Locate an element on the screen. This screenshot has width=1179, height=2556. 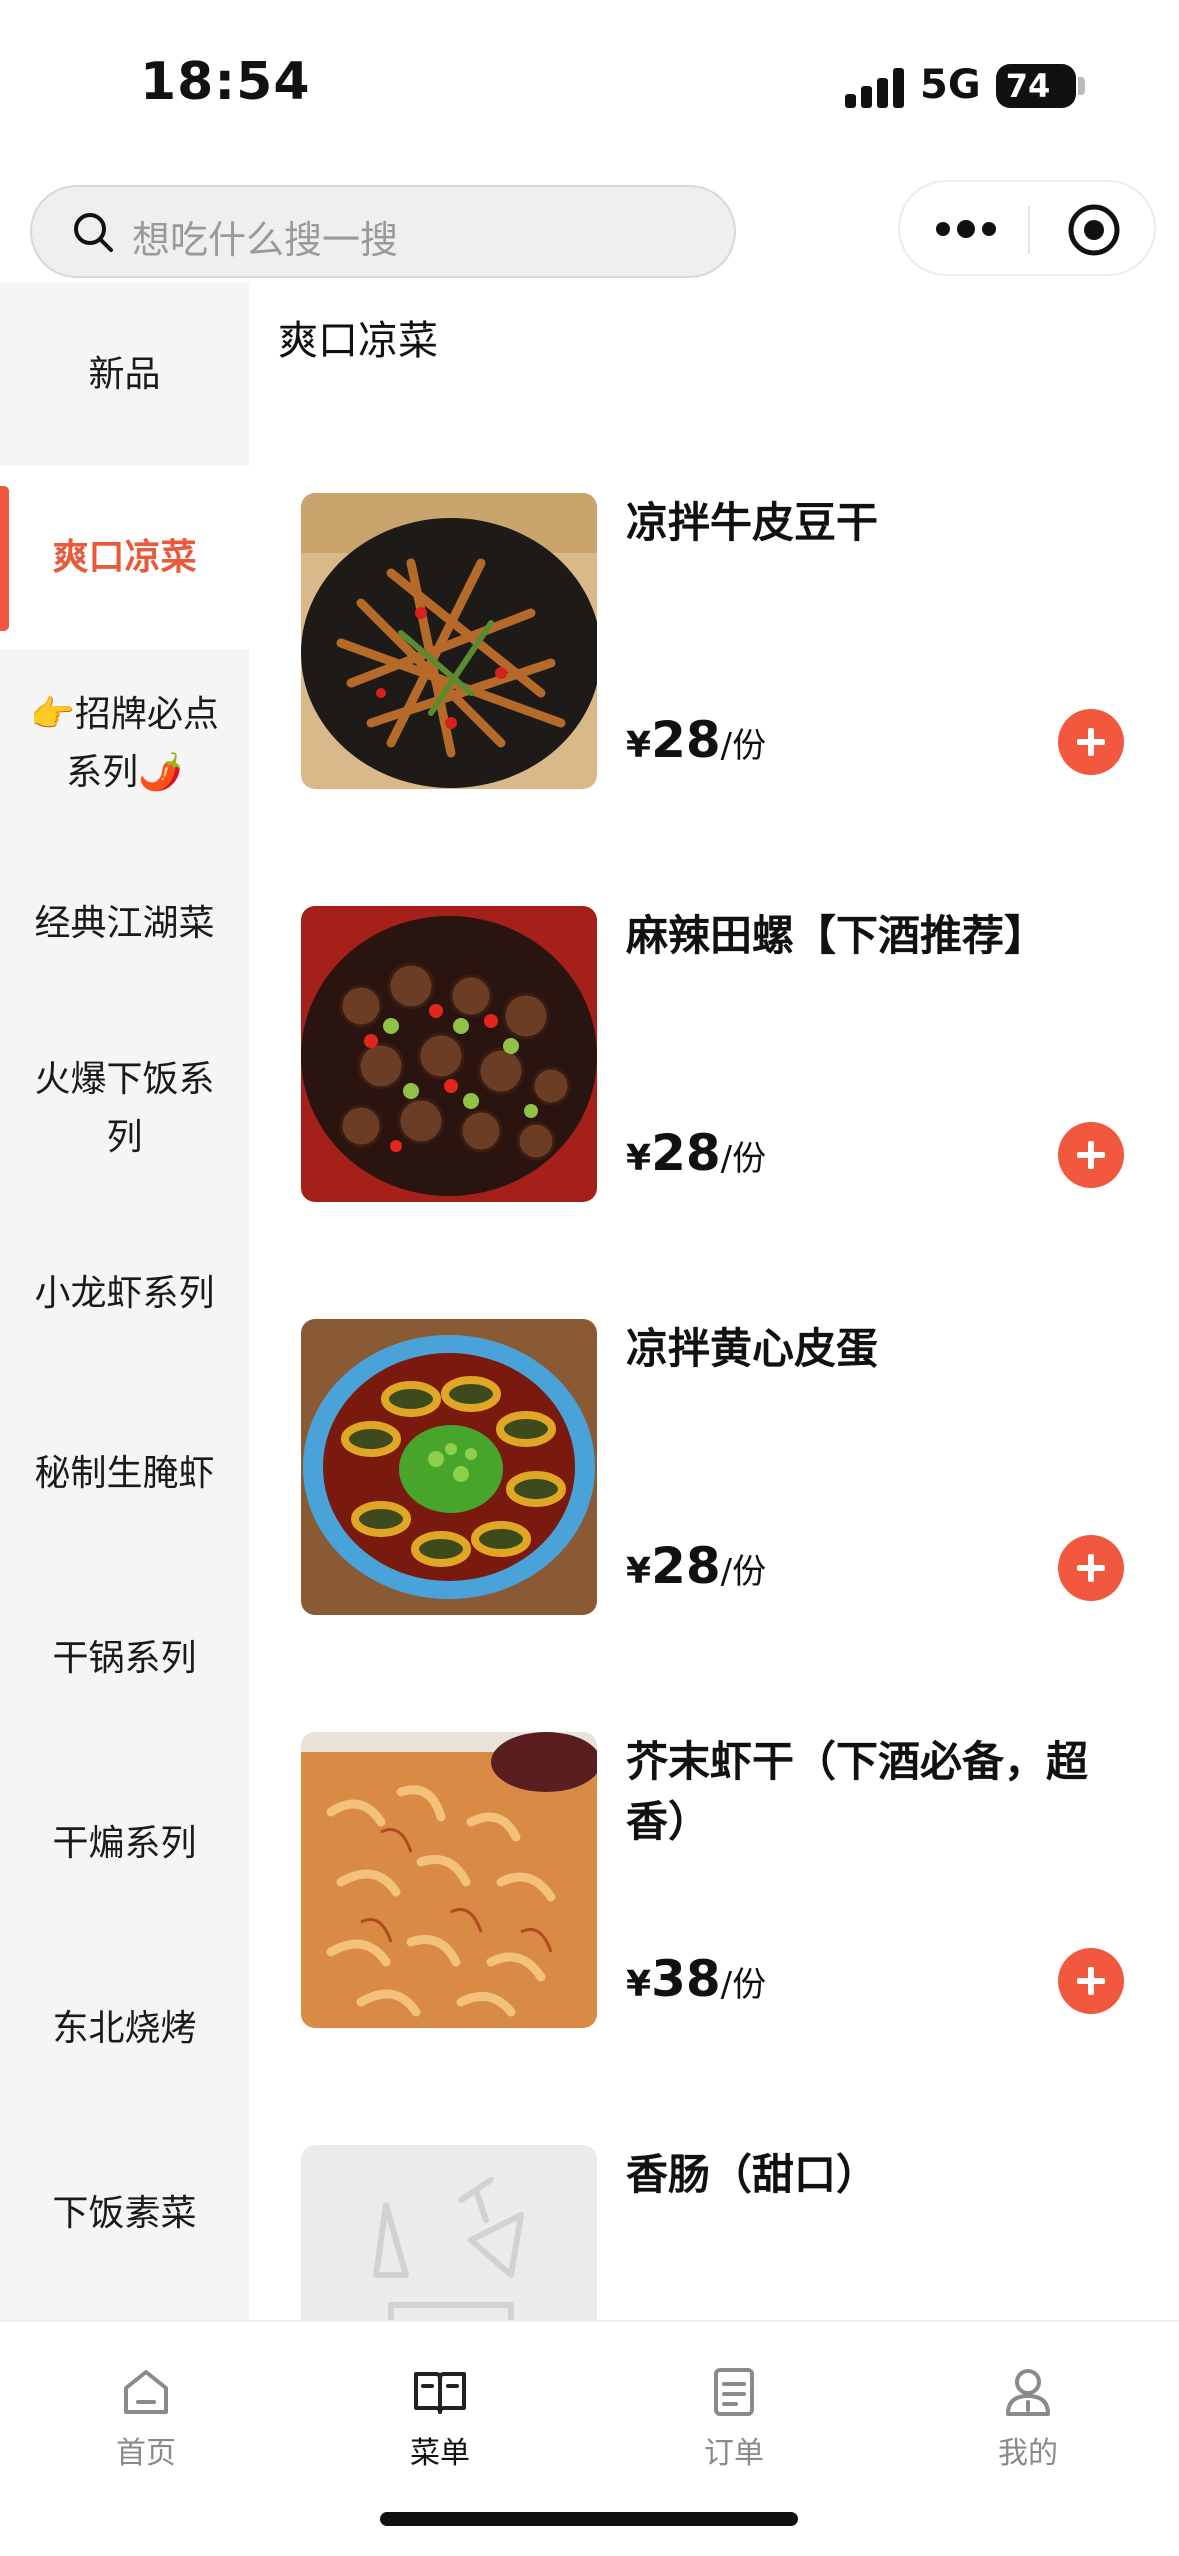
dish-name: 香肠（甜口） is located at coordinates (752, 2174).